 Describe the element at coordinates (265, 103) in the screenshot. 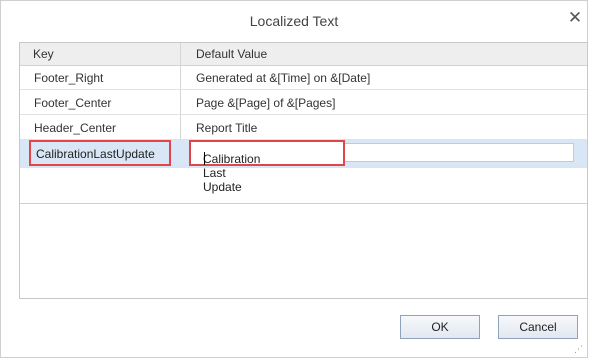

I see `value-cell: Page &[Page] of &[Pages]` at that location.